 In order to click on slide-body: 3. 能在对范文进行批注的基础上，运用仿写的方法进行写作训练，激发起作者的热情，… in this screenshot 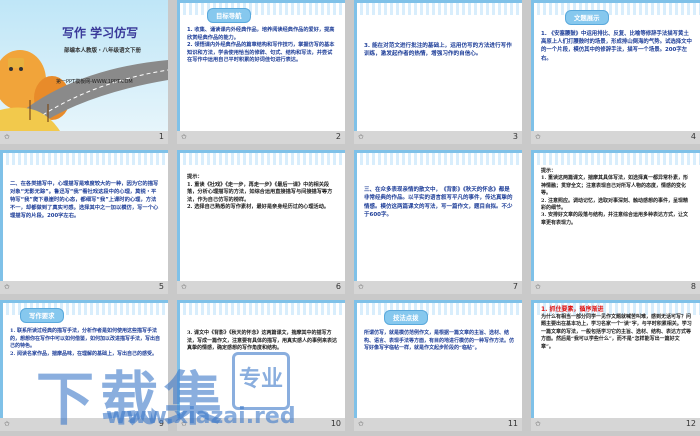, I will do `click(438, 50)`.